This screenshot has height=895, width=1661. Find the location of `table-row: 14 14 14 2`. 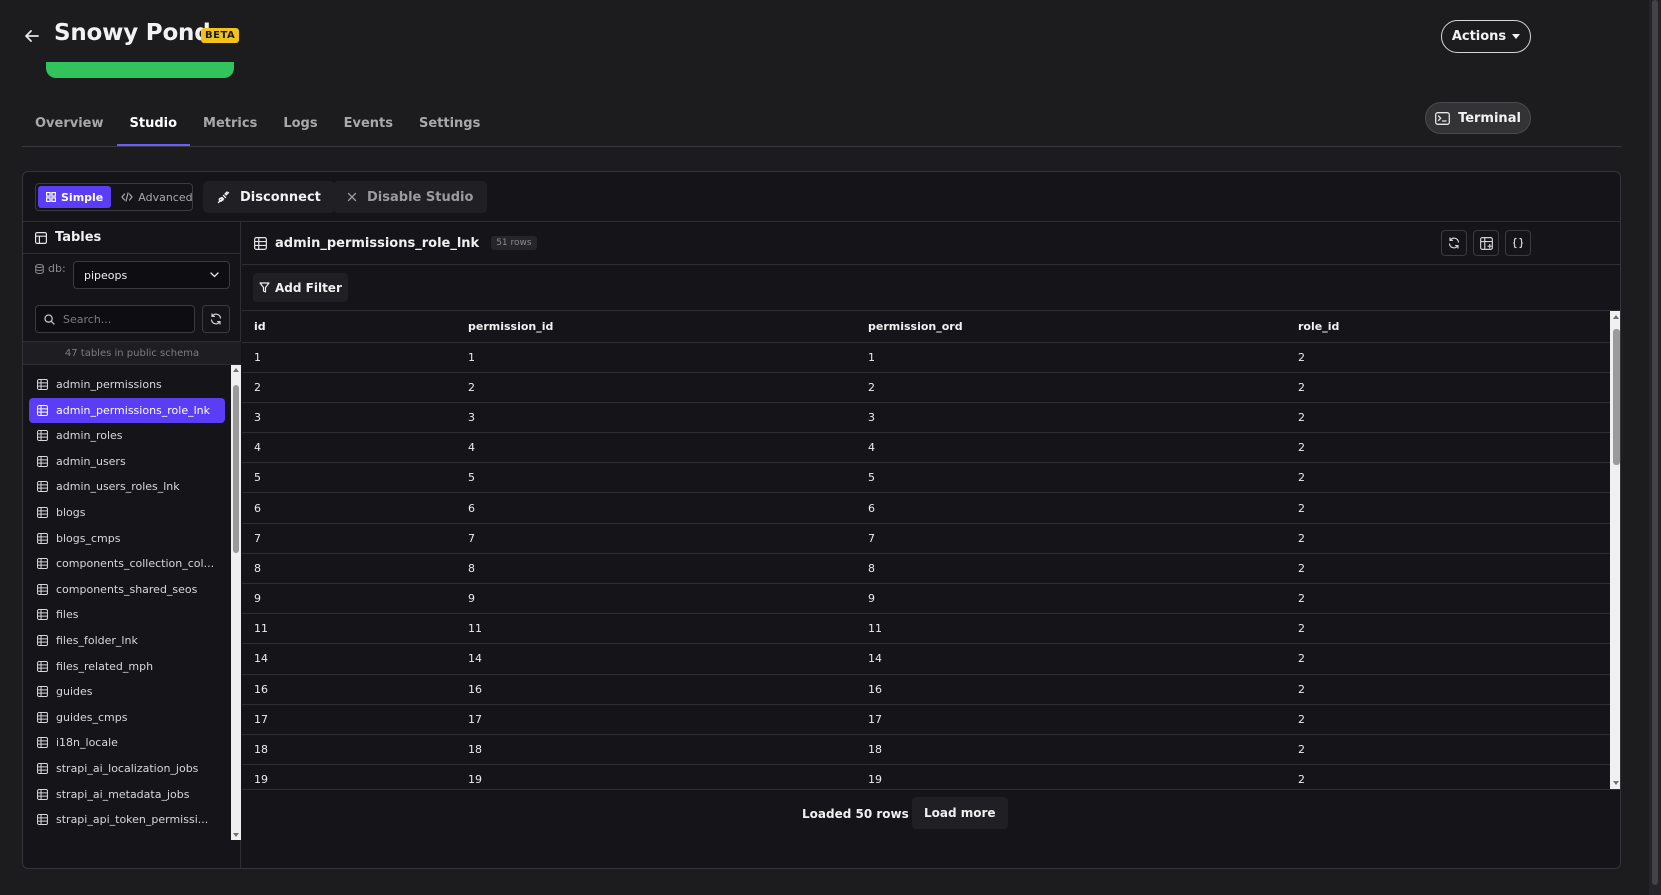

table-row: 14 14 14 2 is located at coordinates (926, 659).